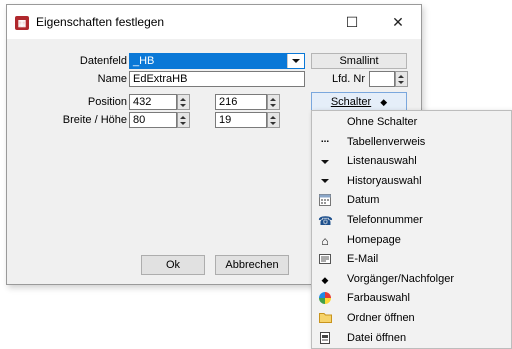  Describe the element at coordinates (411, 221) in the screenshot. I see `menu-item-telefonnummer: ☎ Telefonnummer` at that location.